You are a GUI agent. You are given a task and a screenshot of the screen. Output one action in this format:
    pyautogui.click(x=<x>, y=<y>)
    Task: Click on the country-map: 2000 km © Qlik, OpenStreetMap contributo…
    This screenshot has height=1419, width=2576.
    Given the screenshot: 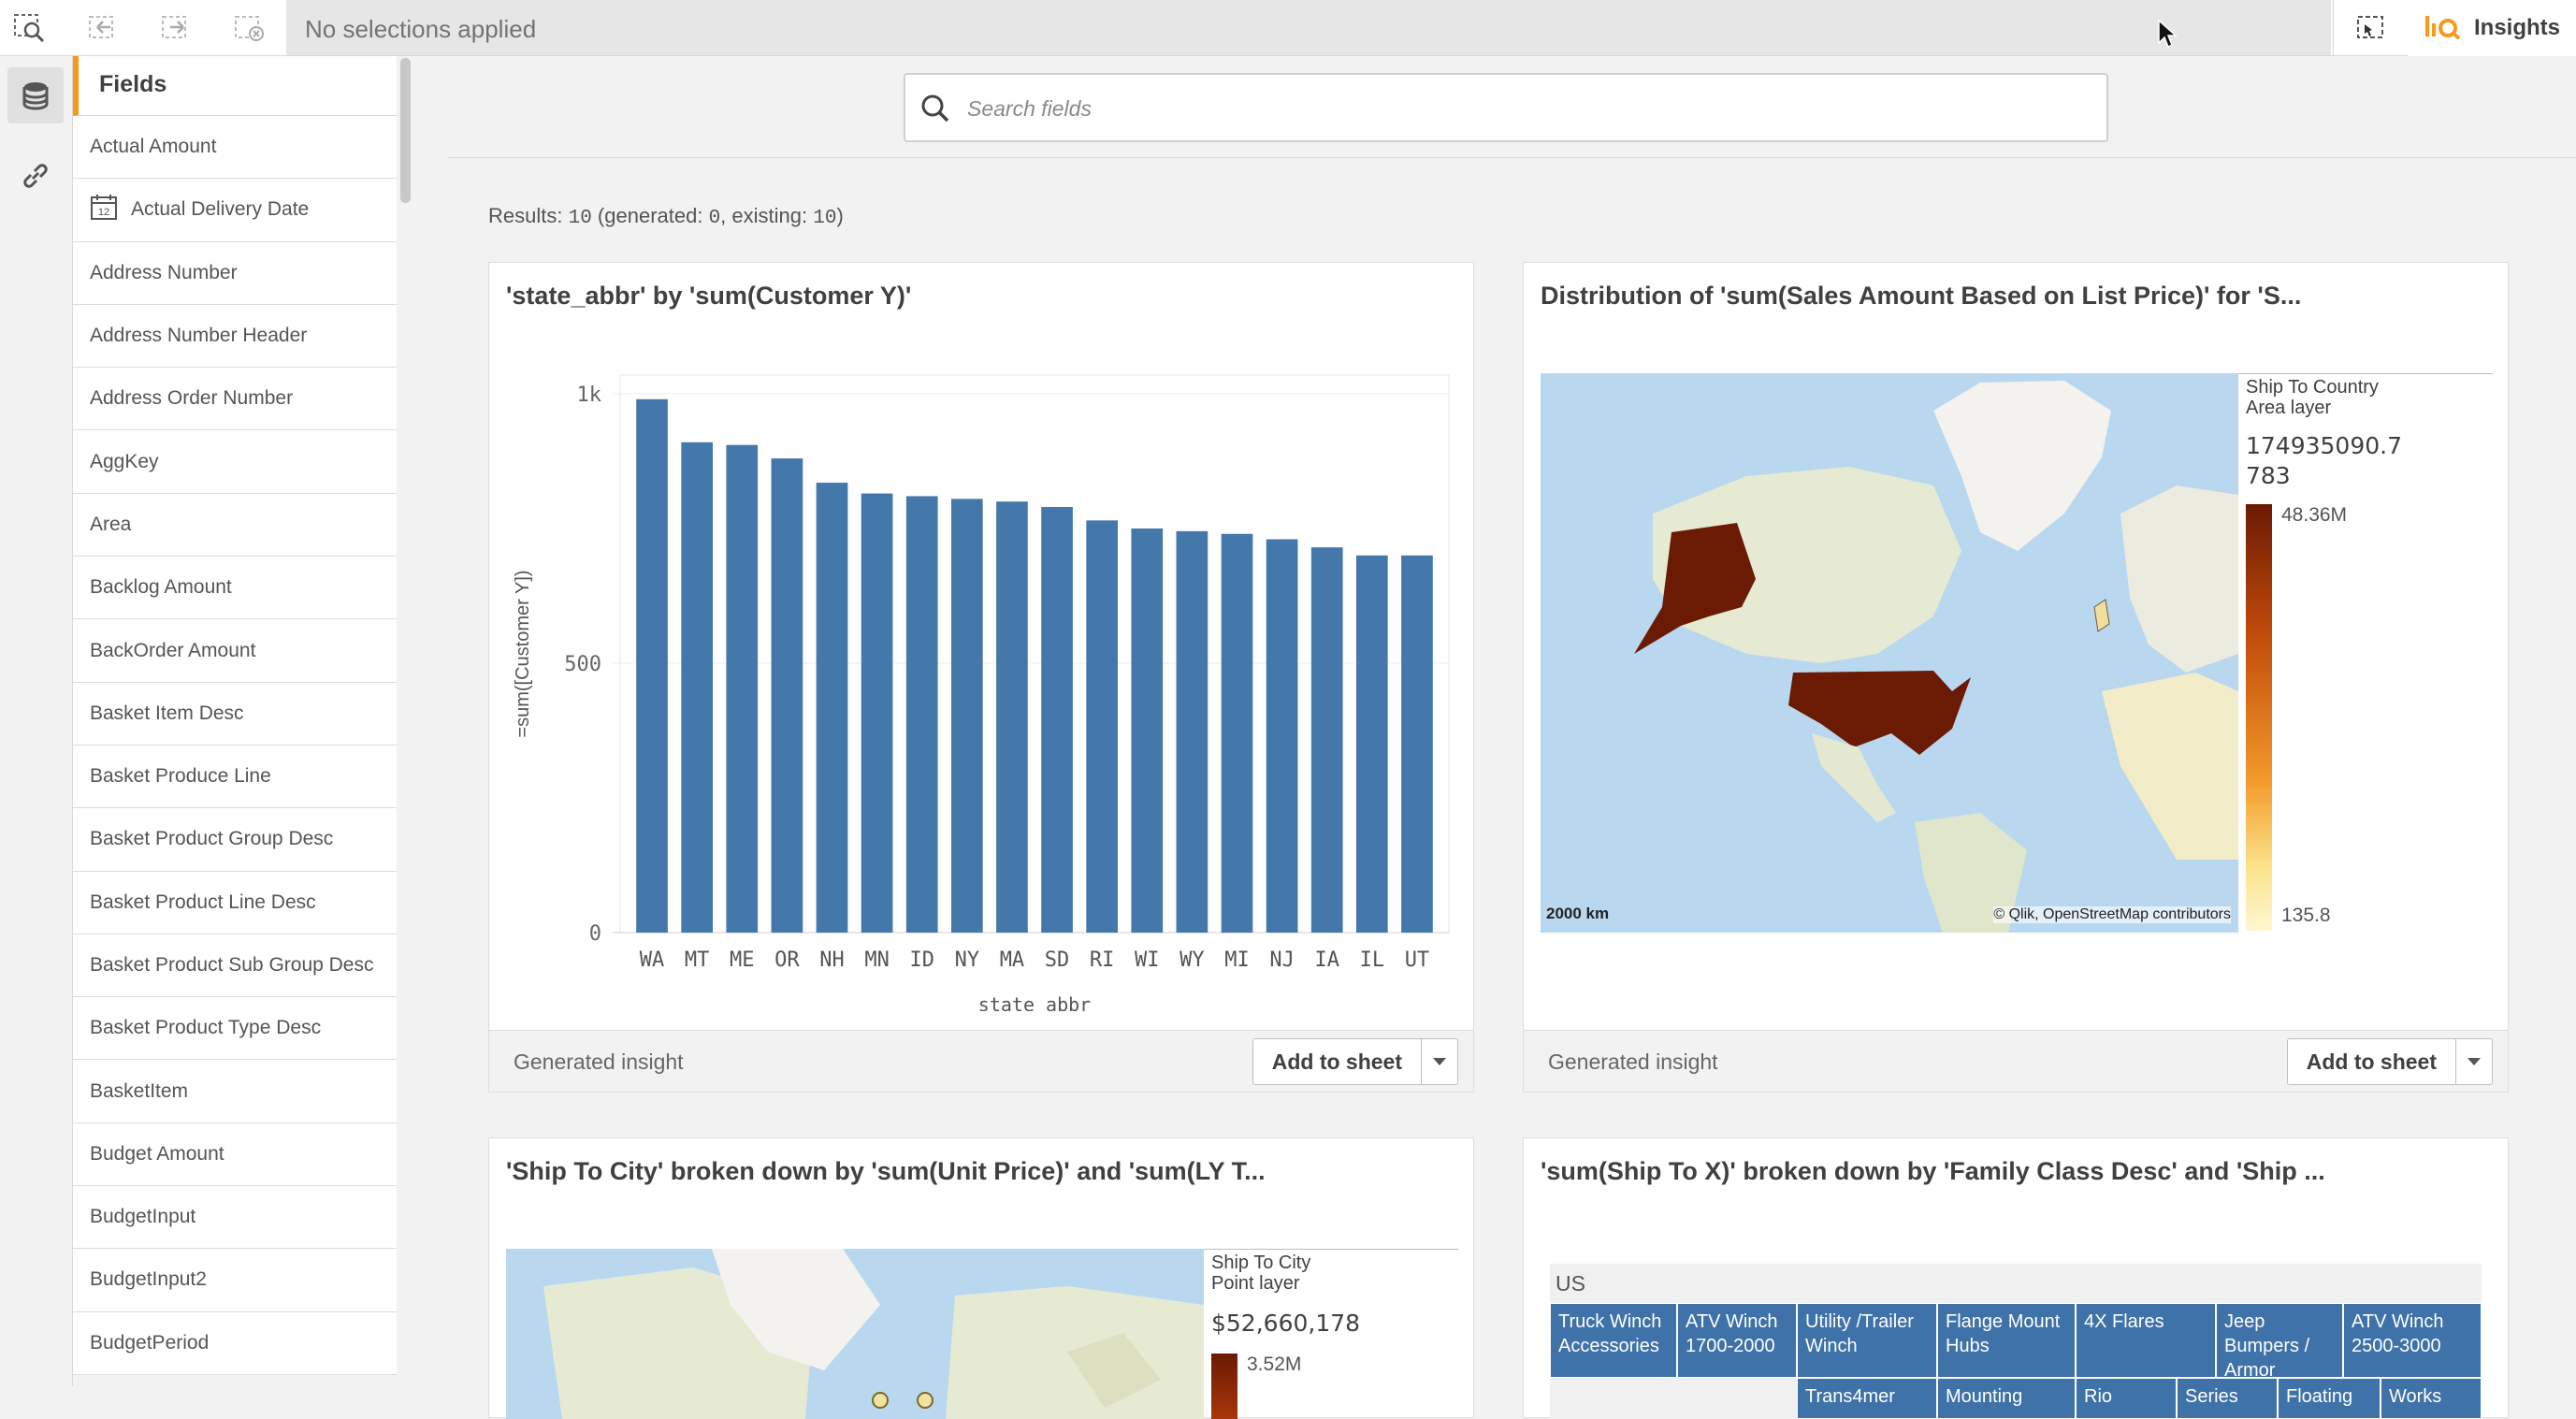 What is the action you would take?
    pyautogui.click(x=1889, y=653)
    